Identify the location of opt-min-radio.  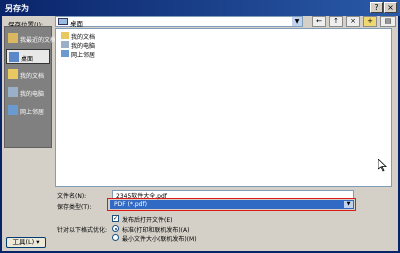
(115, 237).